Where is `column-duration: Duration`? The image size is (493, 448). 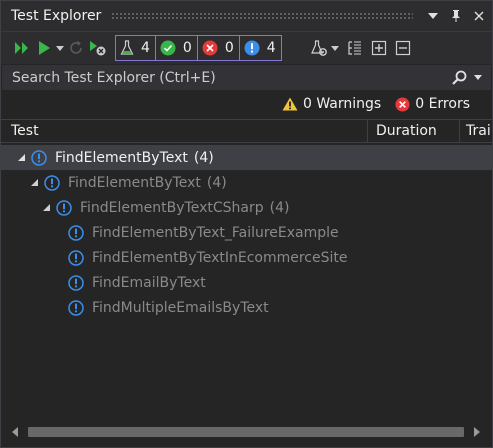 column-duration: Duration is located at coordinates (413, 131).